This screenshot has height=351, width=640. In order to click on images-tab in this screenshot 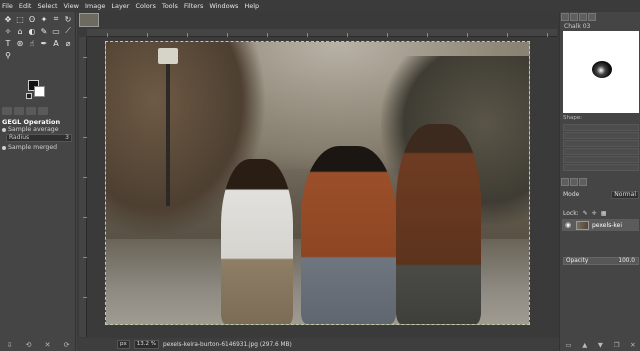, I will do `click(43, 111)`.